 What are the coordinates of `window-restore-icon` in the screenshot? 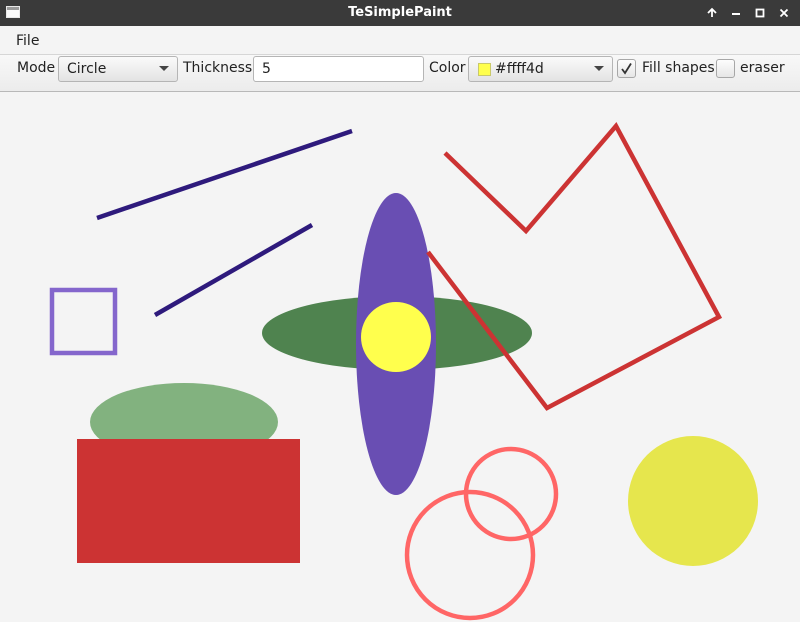 It's located at (760, 13).